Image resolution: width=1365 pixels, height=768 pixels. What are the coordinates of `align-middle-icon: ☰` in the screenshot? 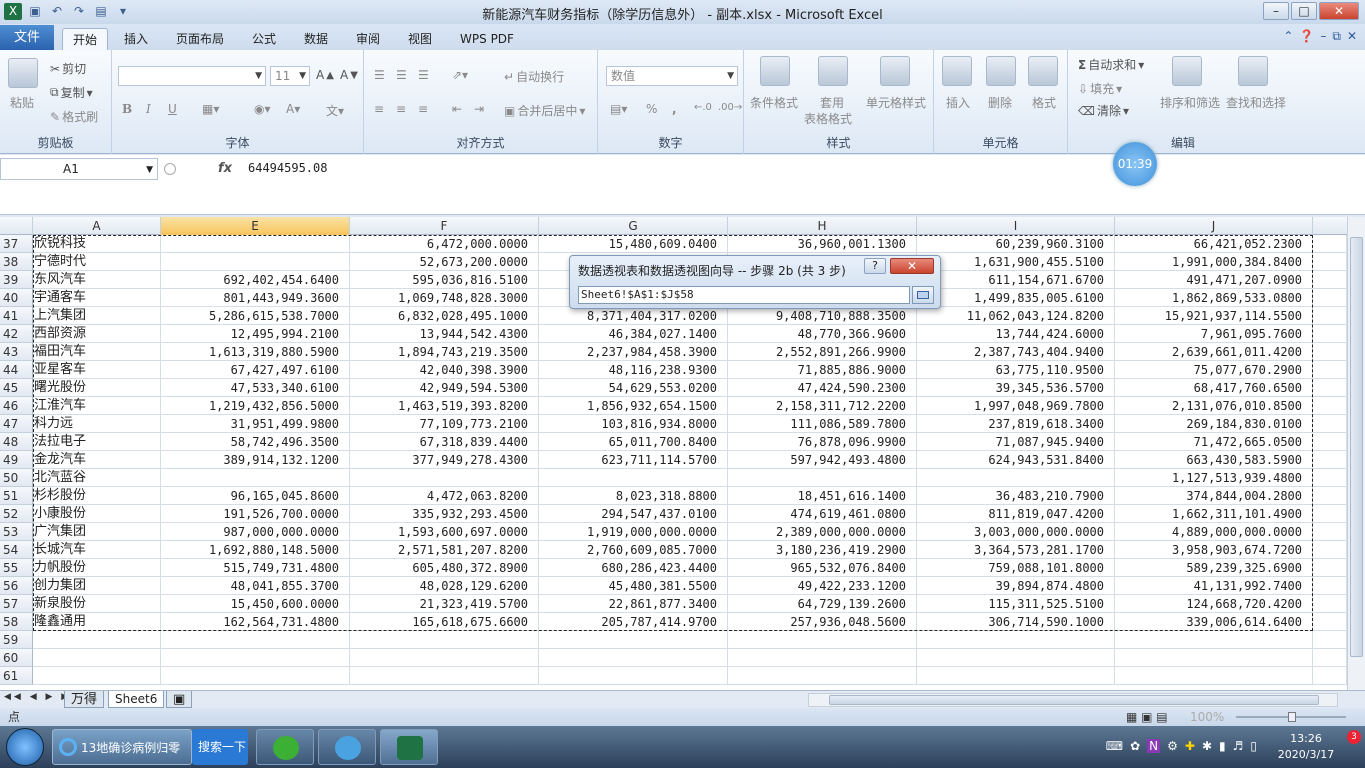 It's located at (401, 75).